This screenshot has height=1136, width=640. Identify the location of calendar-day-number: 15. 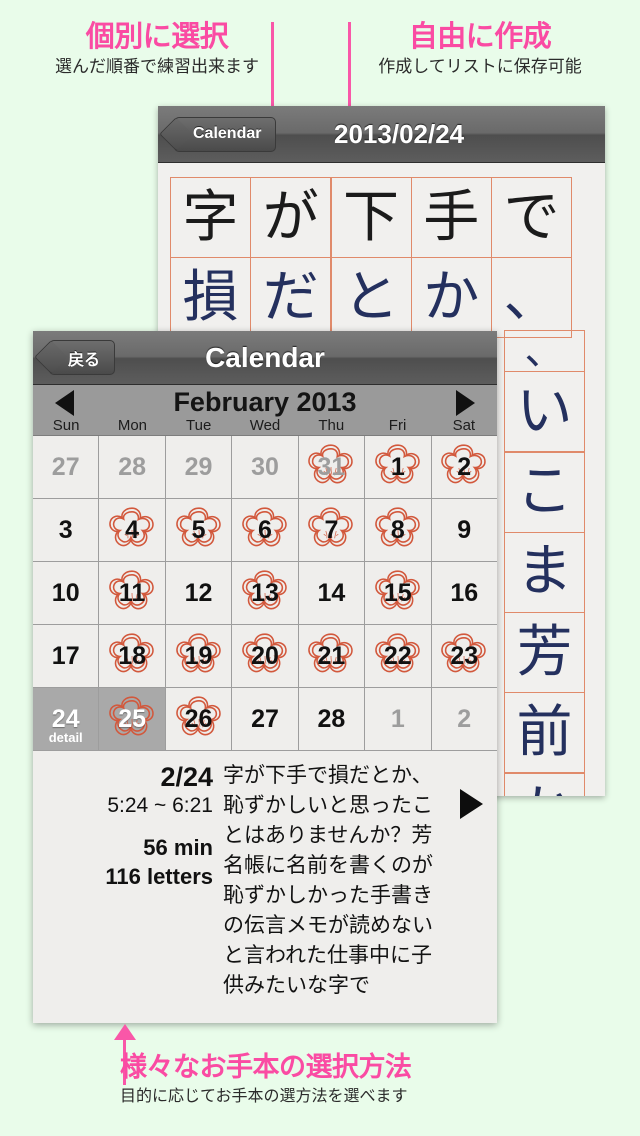
(397, 592).